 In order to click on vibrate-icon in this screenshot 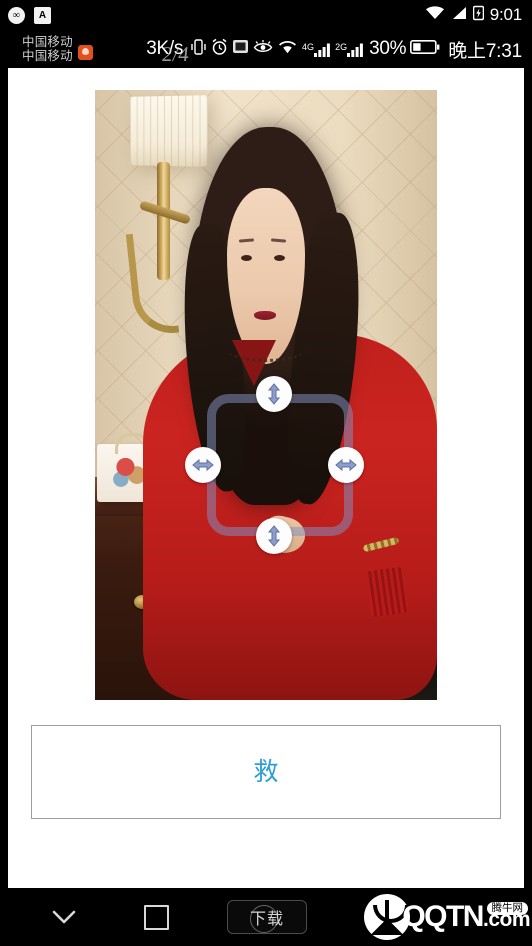, I will do `click(198, 49)`.